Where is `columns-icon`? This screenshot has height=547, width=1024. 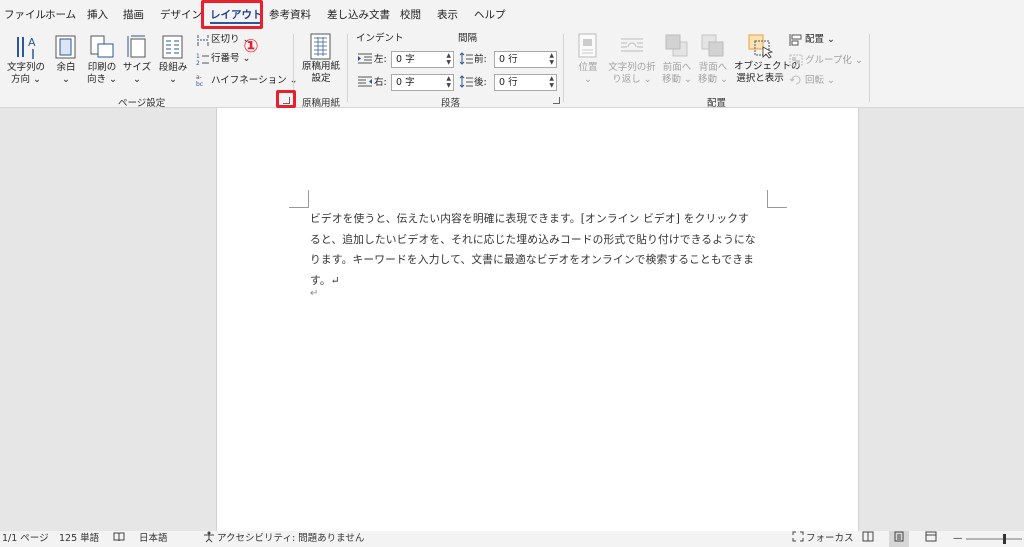 columns-icon is located at coordinates (172, 47).